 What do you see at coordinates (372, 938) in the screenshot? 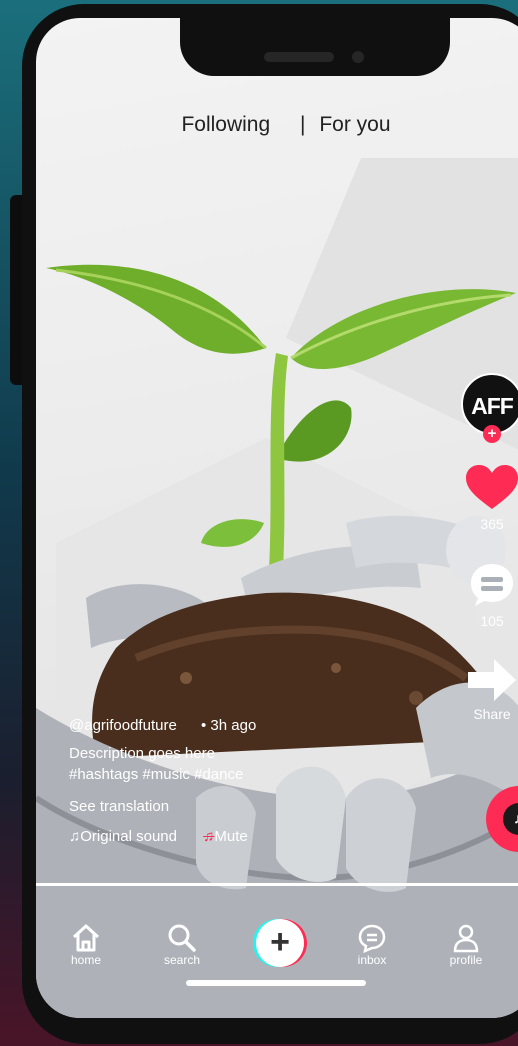
I see `inbox-icon` at bounding box center [372, 938].